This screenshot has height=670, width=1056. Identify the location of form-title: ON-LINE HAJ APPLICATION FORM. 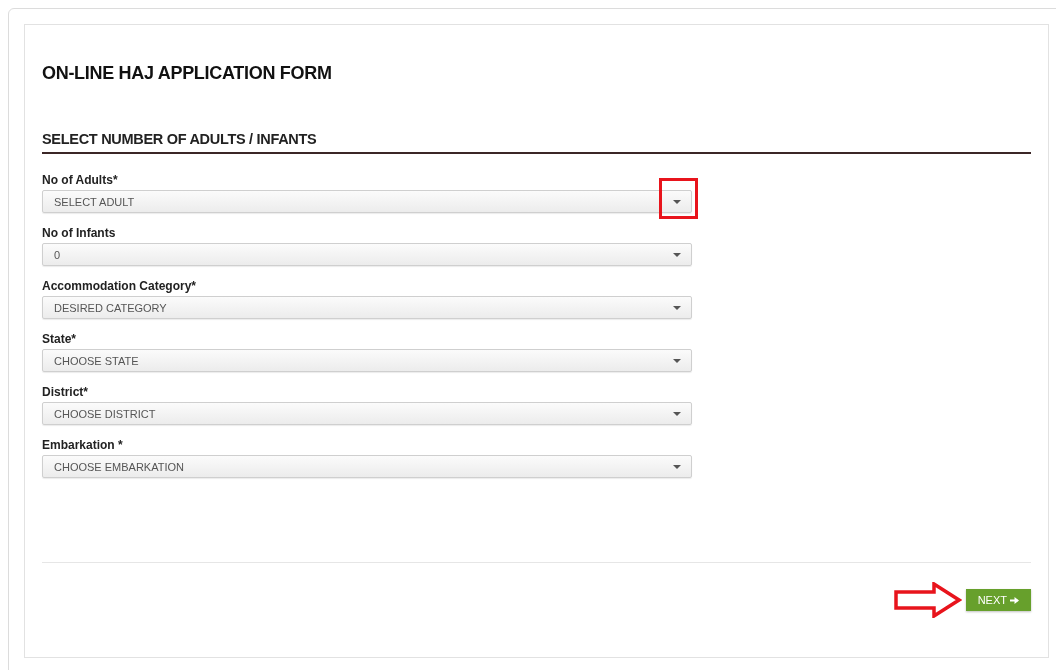
(187, 73).